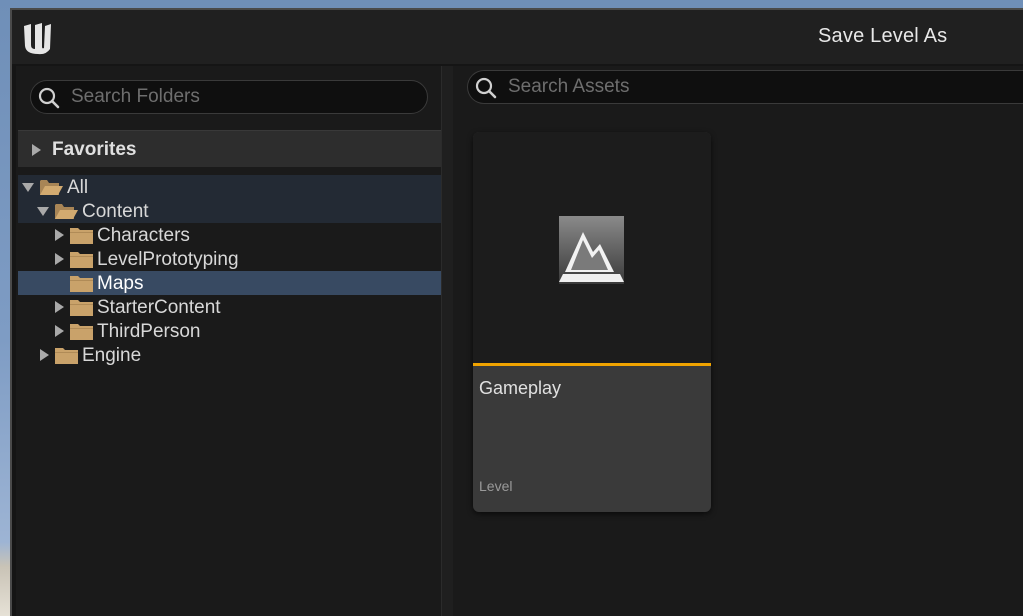  I want to click on tree-item-maps: Maps, so click(229, 283).